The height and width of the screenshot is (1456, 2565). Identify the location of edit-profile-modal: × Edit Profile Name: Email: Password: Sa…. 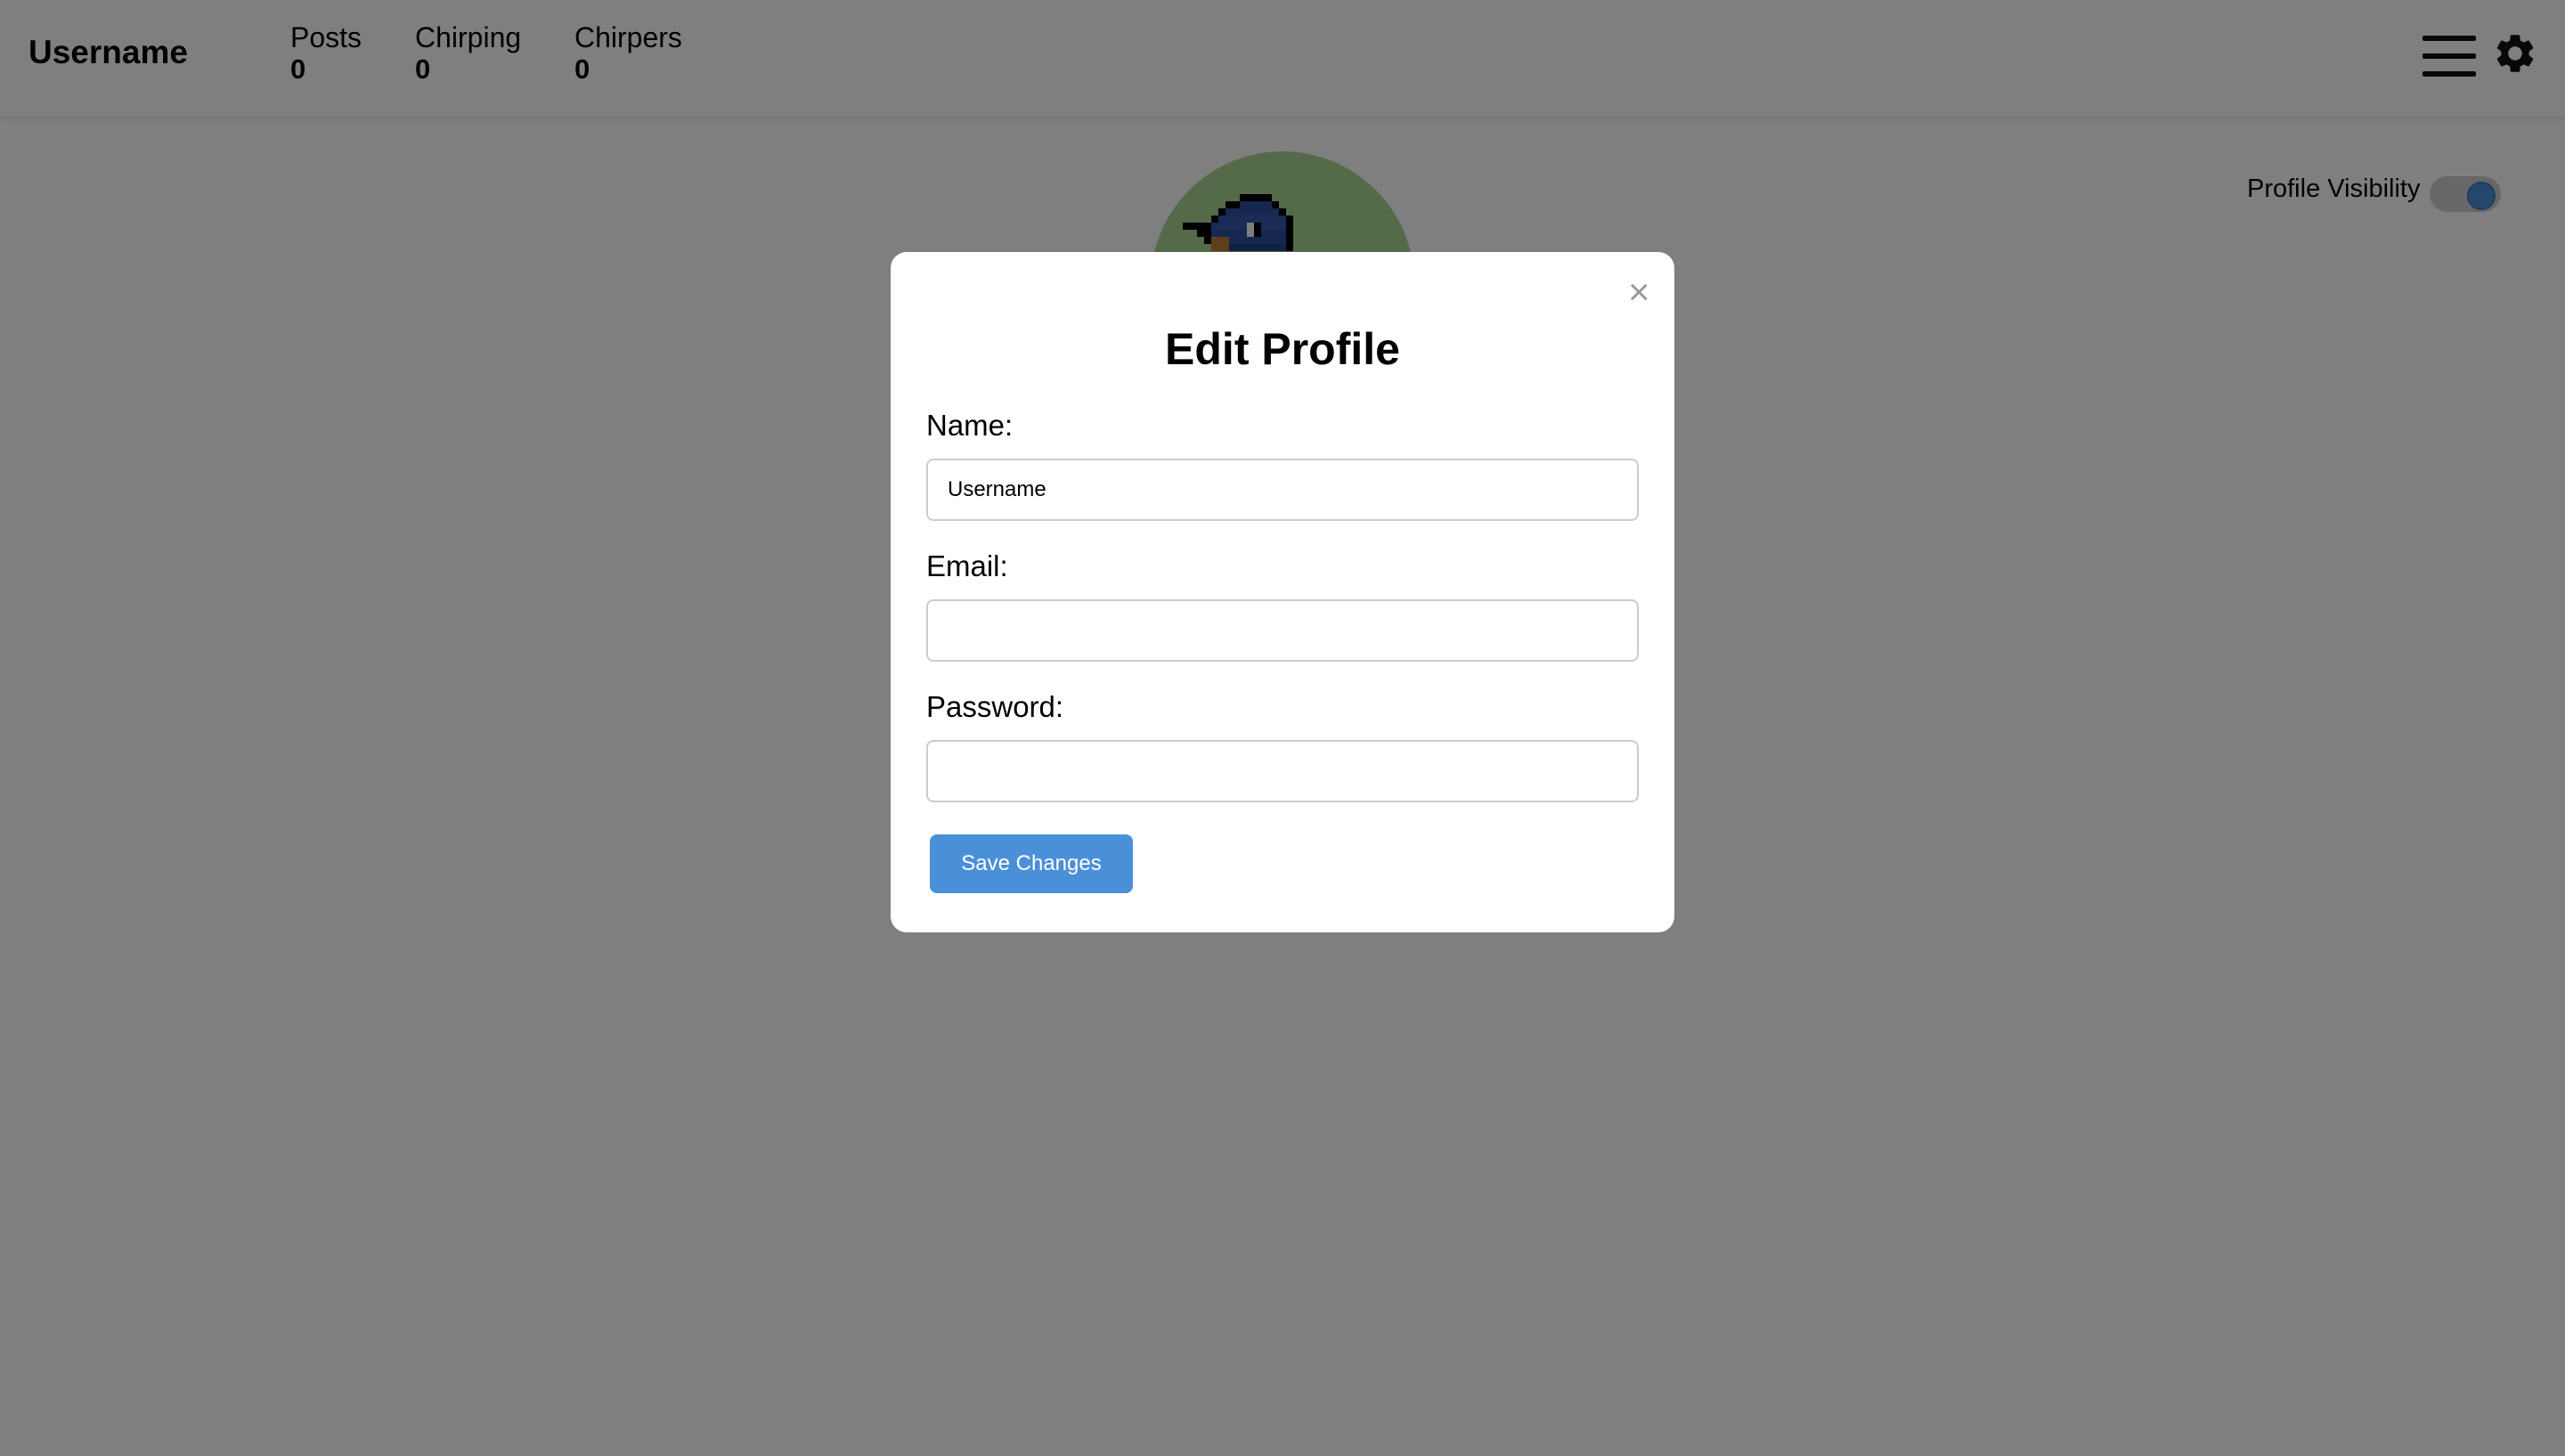
(1282, 592).